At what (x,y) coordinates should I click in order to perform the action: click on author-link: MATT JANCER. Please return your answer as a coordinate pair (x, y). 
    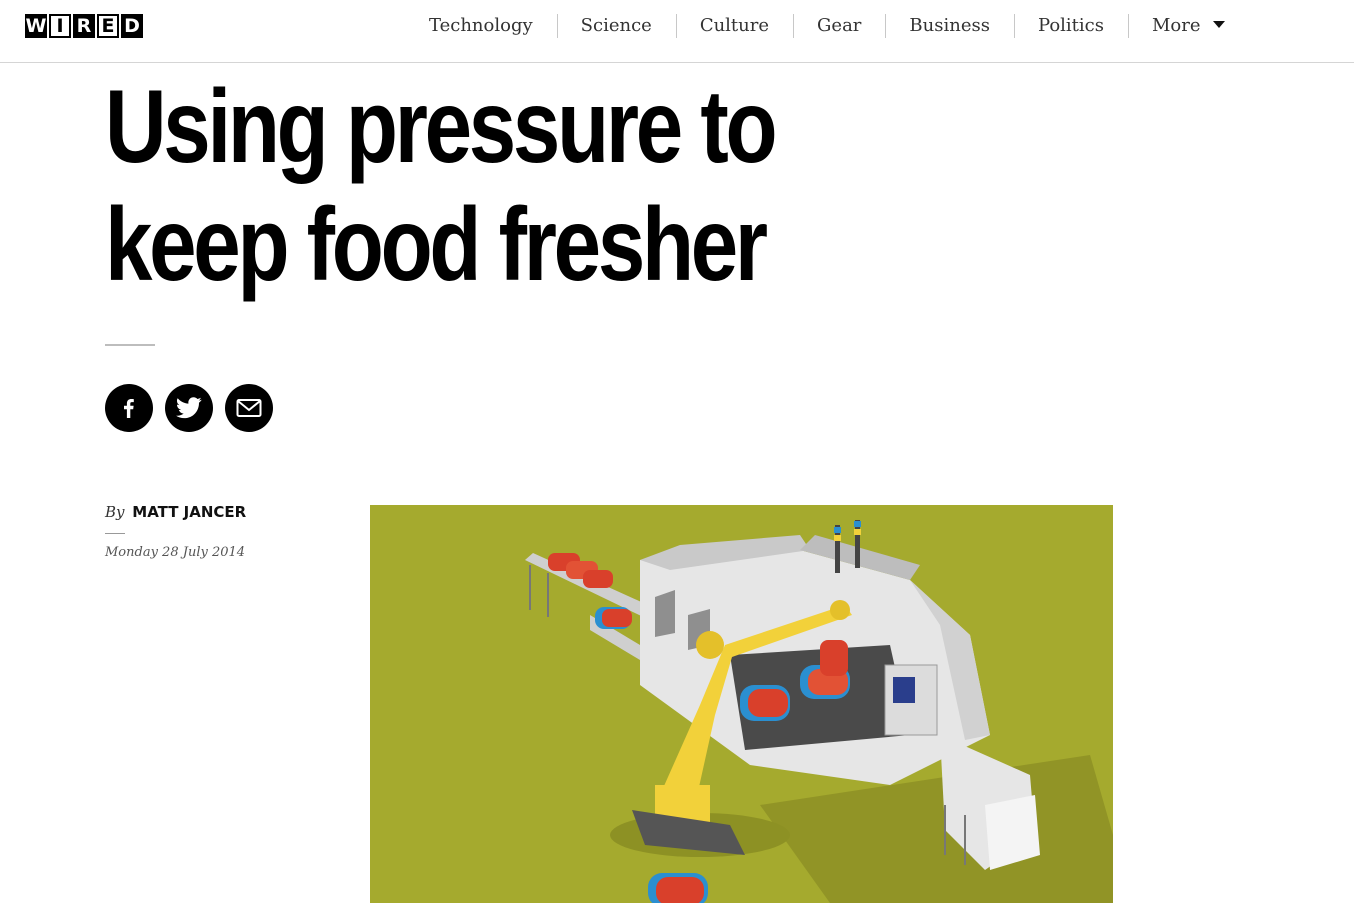
    Looking at the image, I should click on (189, 512).